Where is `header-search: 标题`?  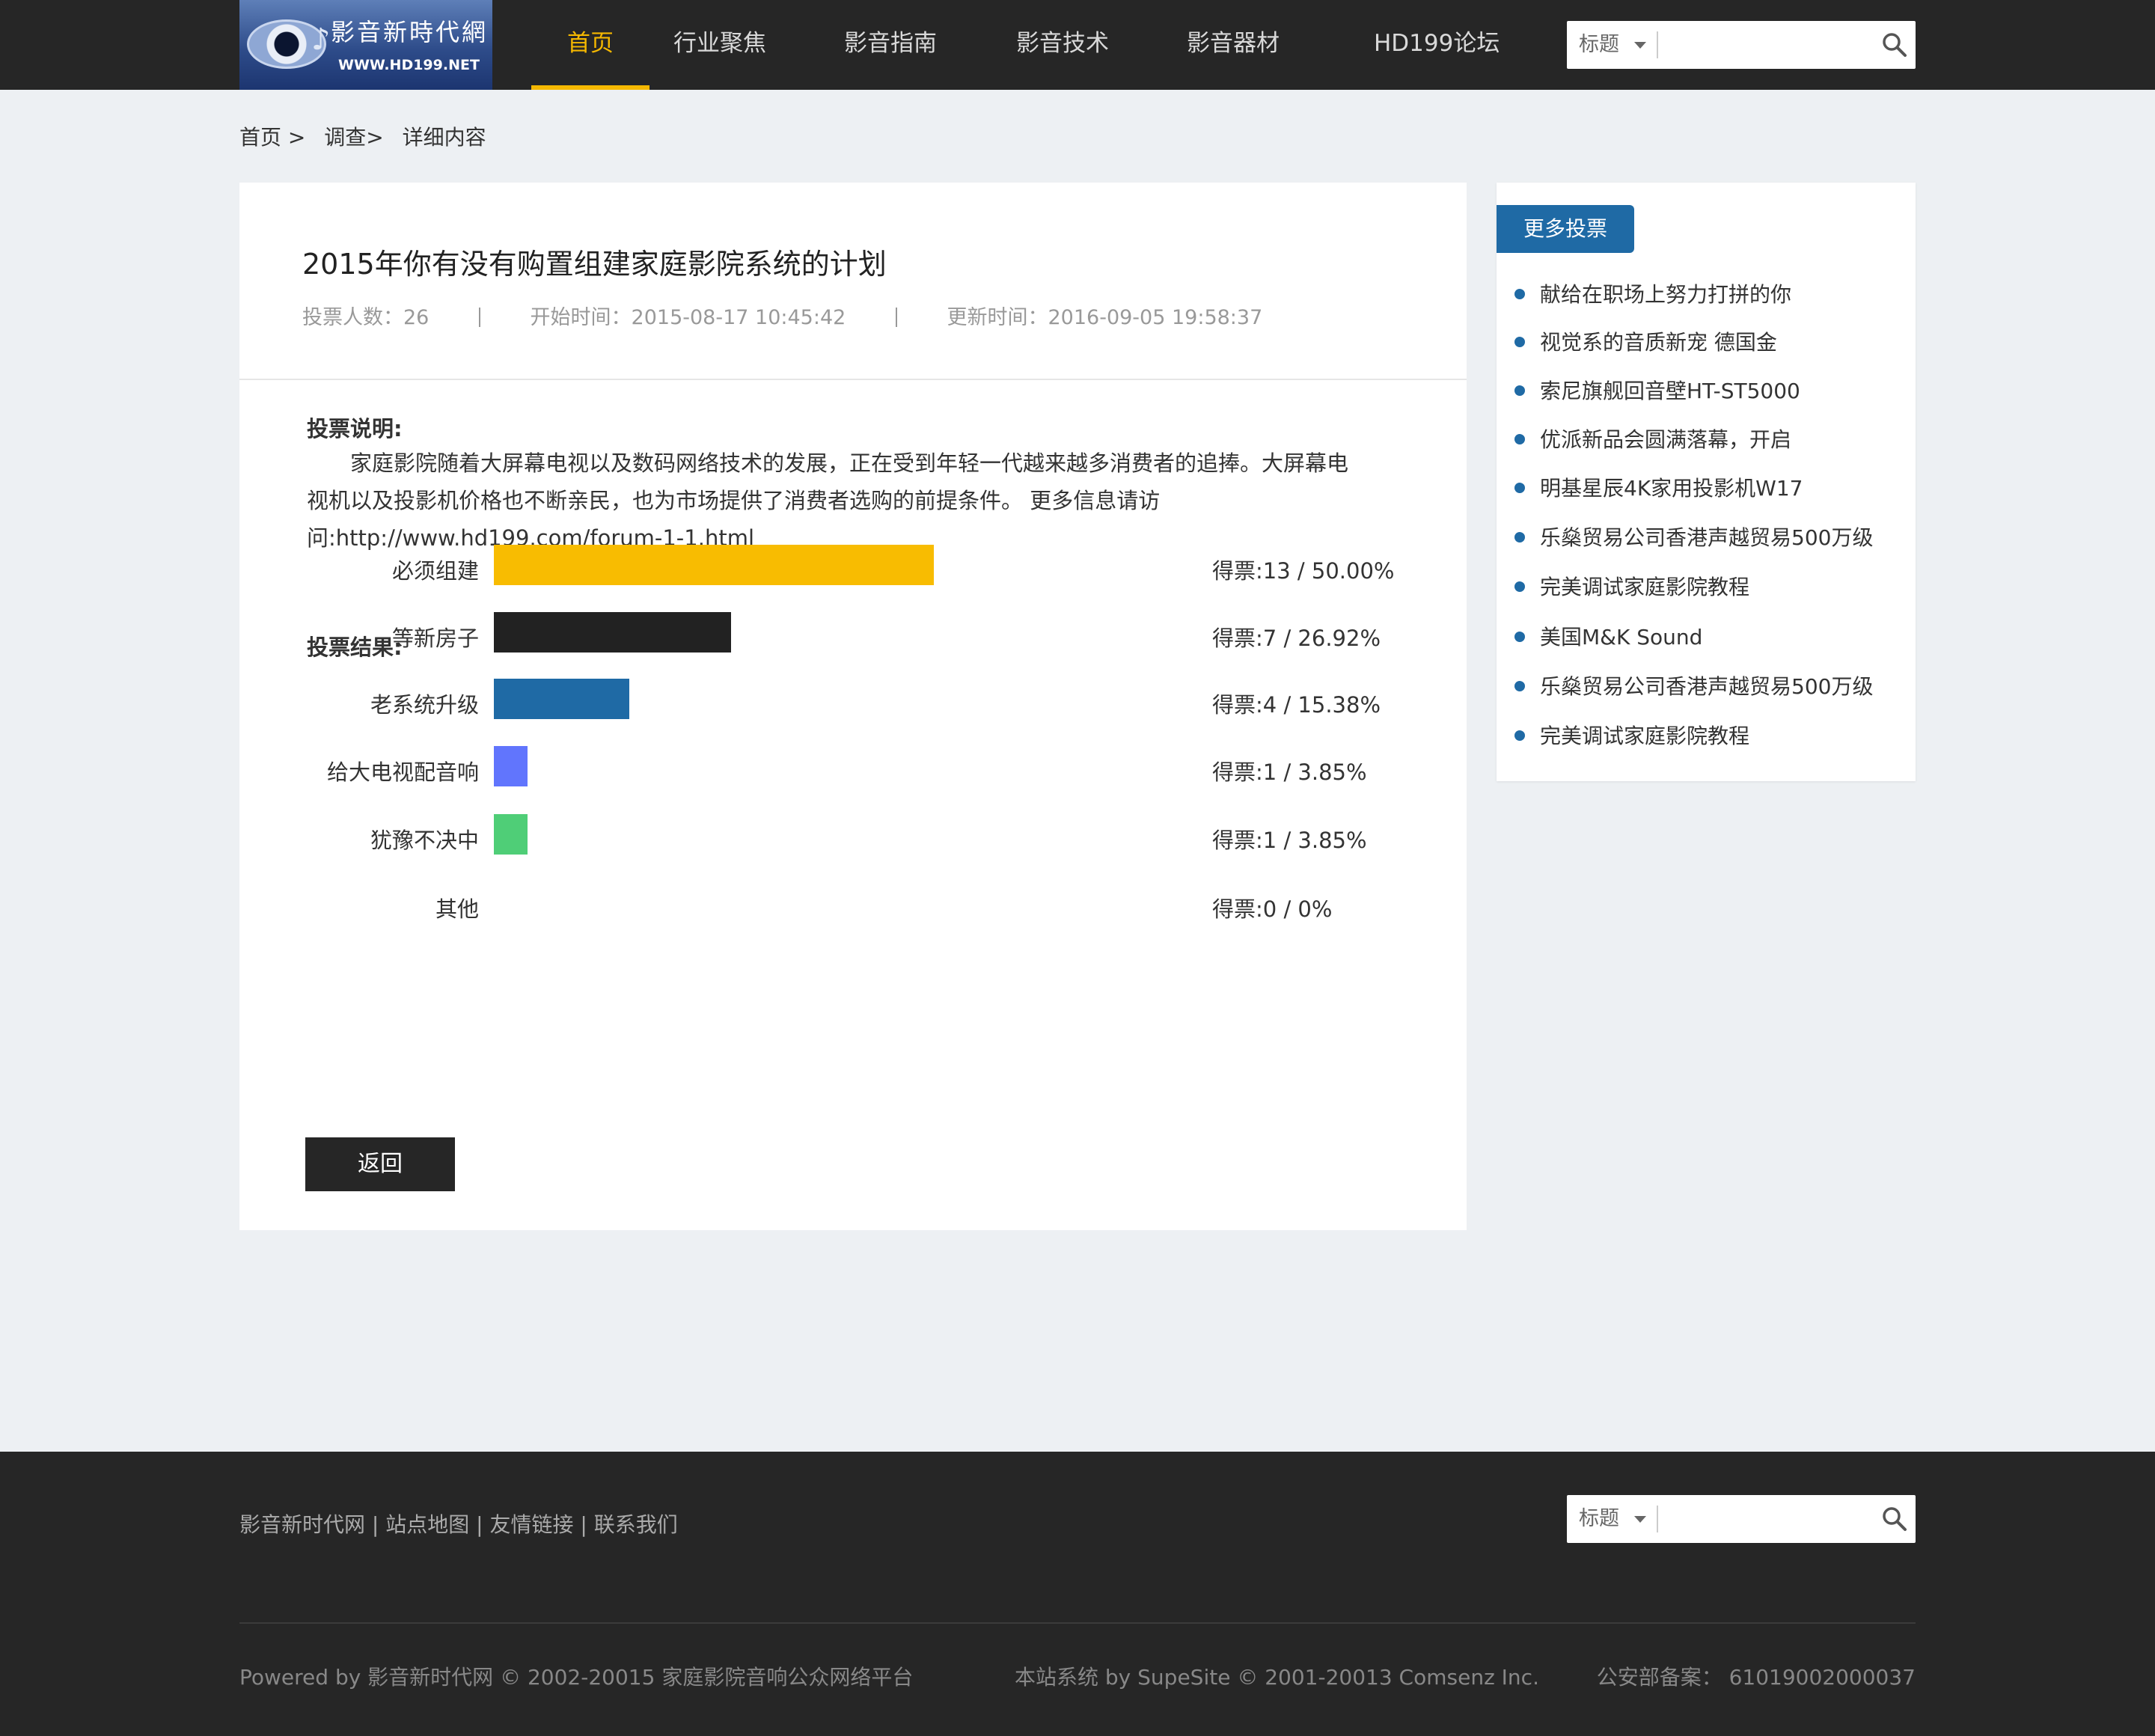
header-search: 标题 is located at coordinates (1741, 45).